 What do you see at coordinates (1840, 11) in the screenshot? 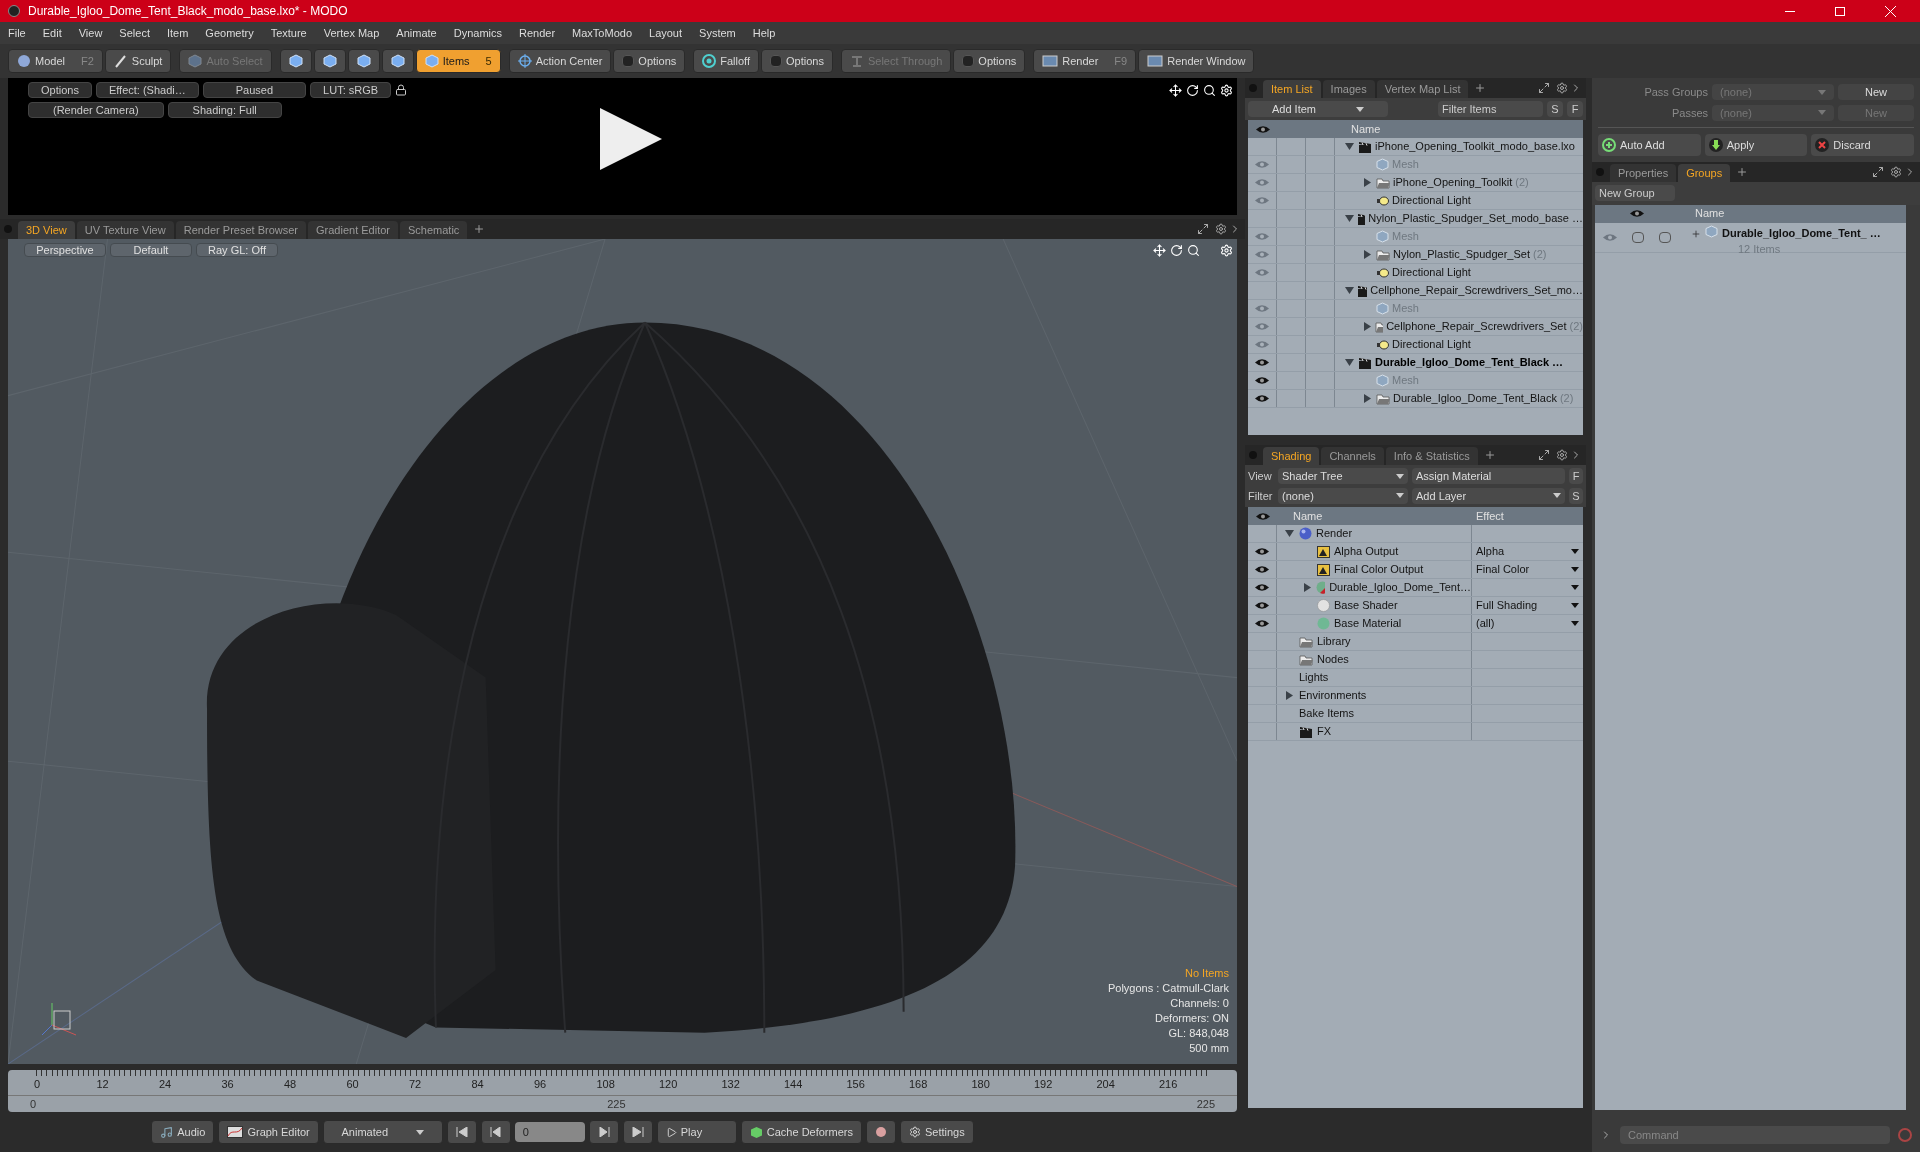
I see `restore-icon` at bounding box center [1840, 11].